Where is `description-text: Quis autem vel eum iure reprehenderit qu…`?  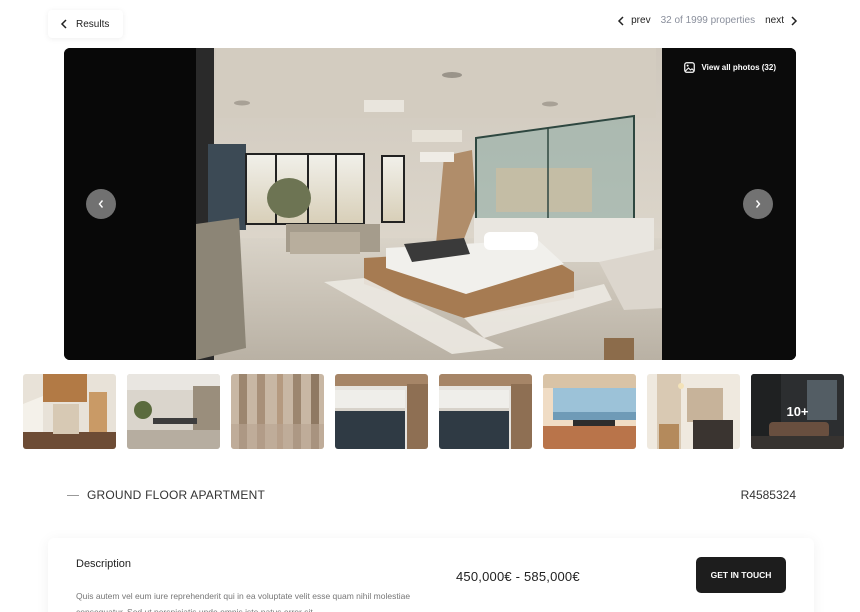 description-text: Quis autem vel eum iure reprehenderit qu… is located at coordinates (243, 601).